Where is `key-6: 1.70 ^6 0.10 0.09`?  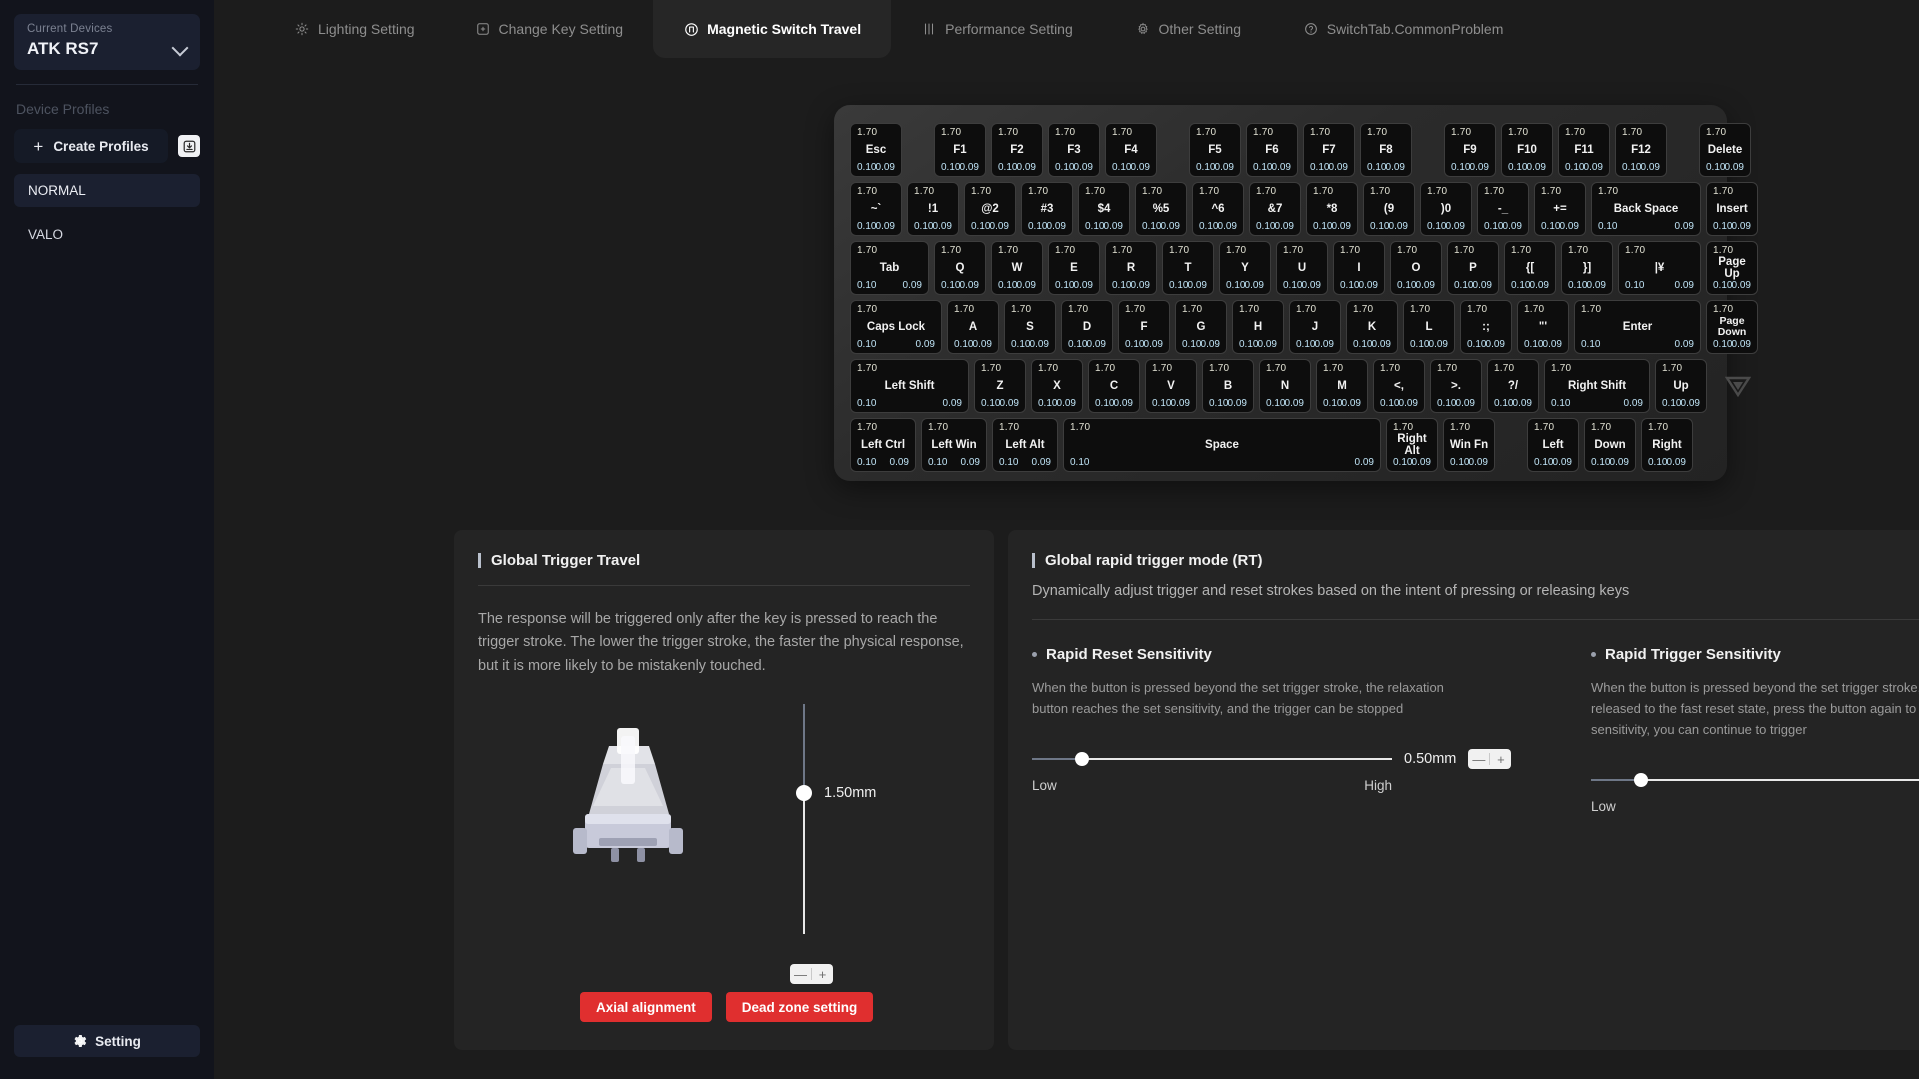 key-6: 1.70 ^6 0.10 0.09 is located at coordinates (1218, 209).